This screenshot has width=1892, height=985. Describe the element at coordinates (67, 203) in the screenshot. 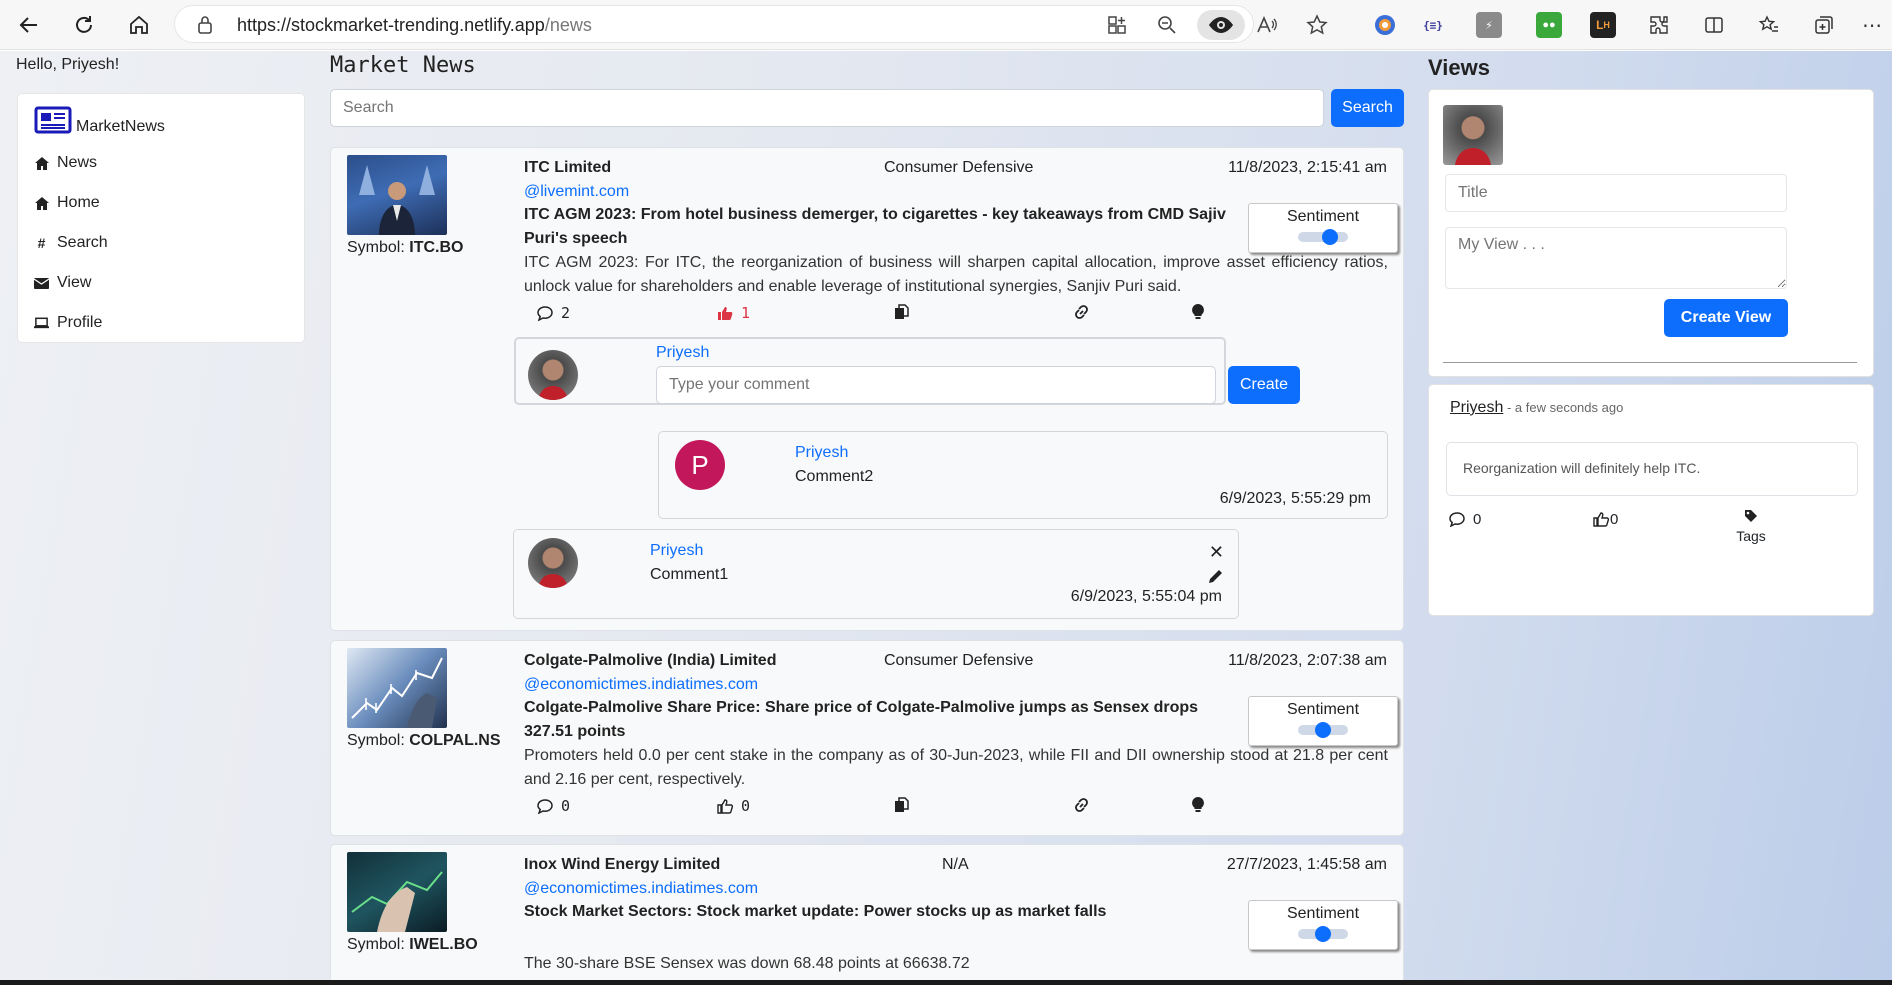

I see `sidebar-item-home: Home` at that location.